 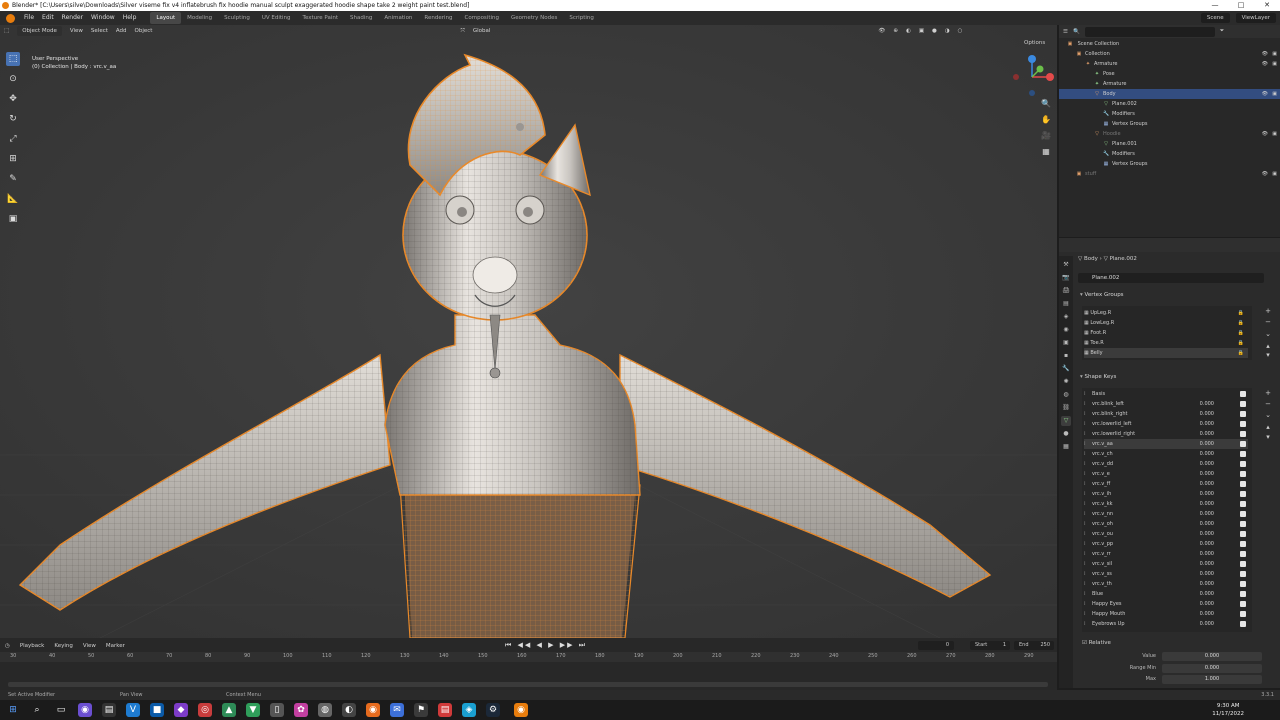 What do you see at coordinates (13, 199) in the screenshot?
I see `measure-tool-icon: 📐` at bounding box center [13, 199].